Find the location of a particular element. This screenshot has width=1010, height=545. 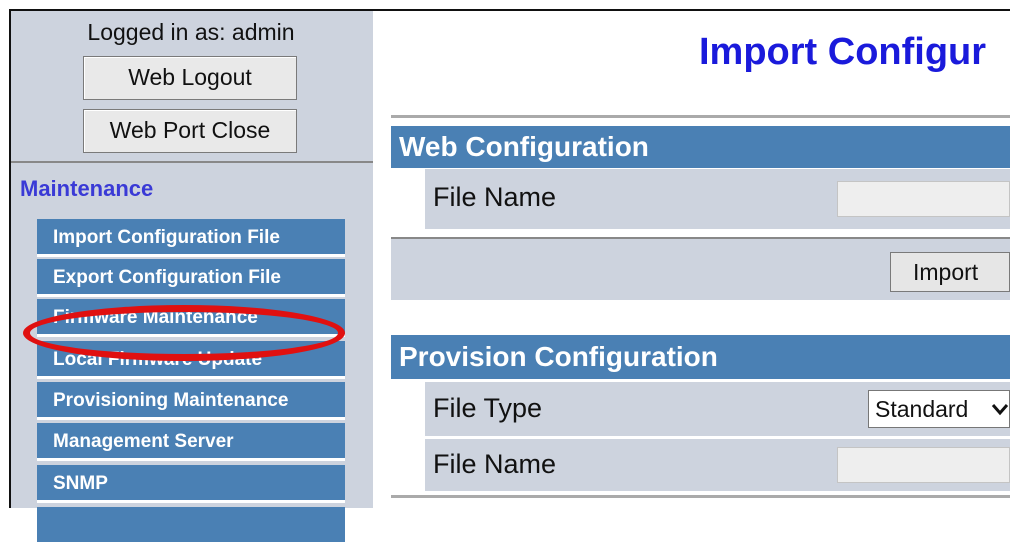

provision-file-type-row: File Type Standard is located at coordinates (717, 409).